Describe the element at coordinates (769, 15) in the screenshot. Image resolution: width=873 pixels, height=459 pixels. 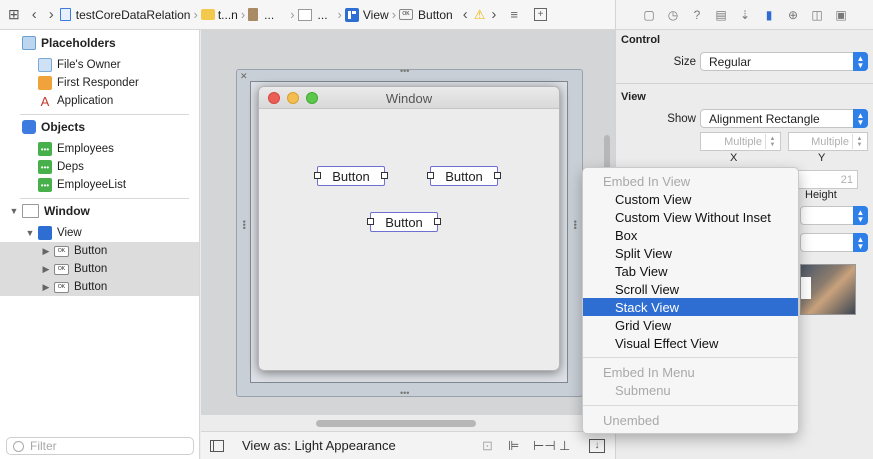
I see `size-inspector-icon: ▮` at that location.